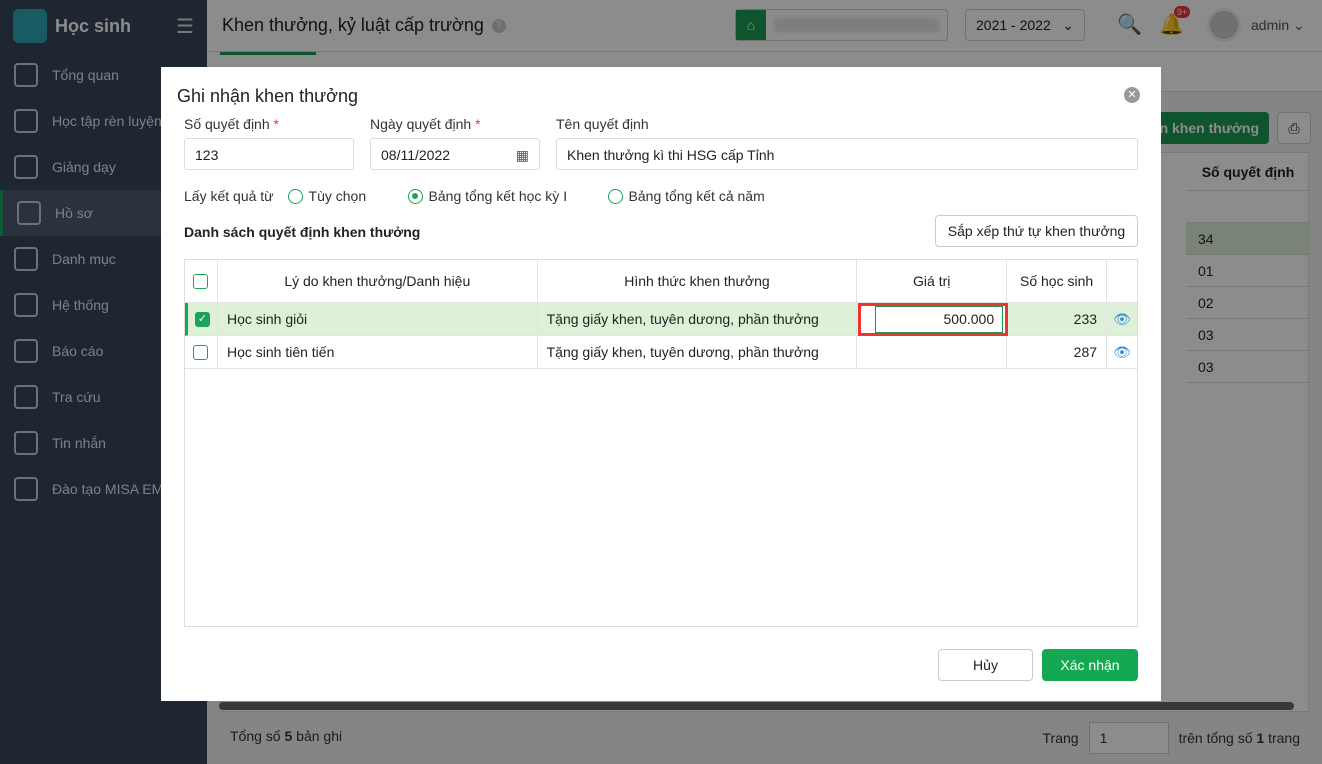 This screenshot has width=1322, height=764. I want to click on column-header: Hình thức khen thưởng, so click(698, 281).